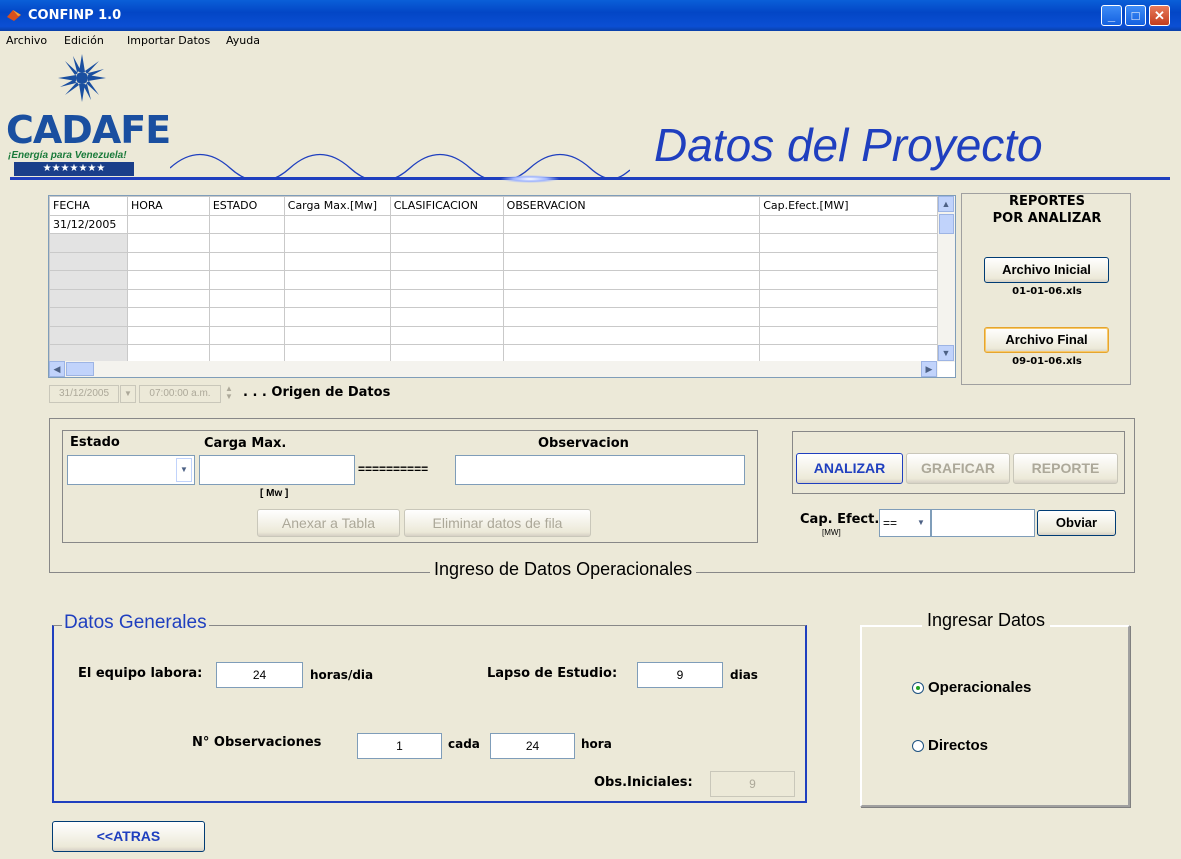  What do you see at coordinates (946, 204) in the screenshot?
I see `scroll-up-icon: ▲` at bounding box center [946, 204].